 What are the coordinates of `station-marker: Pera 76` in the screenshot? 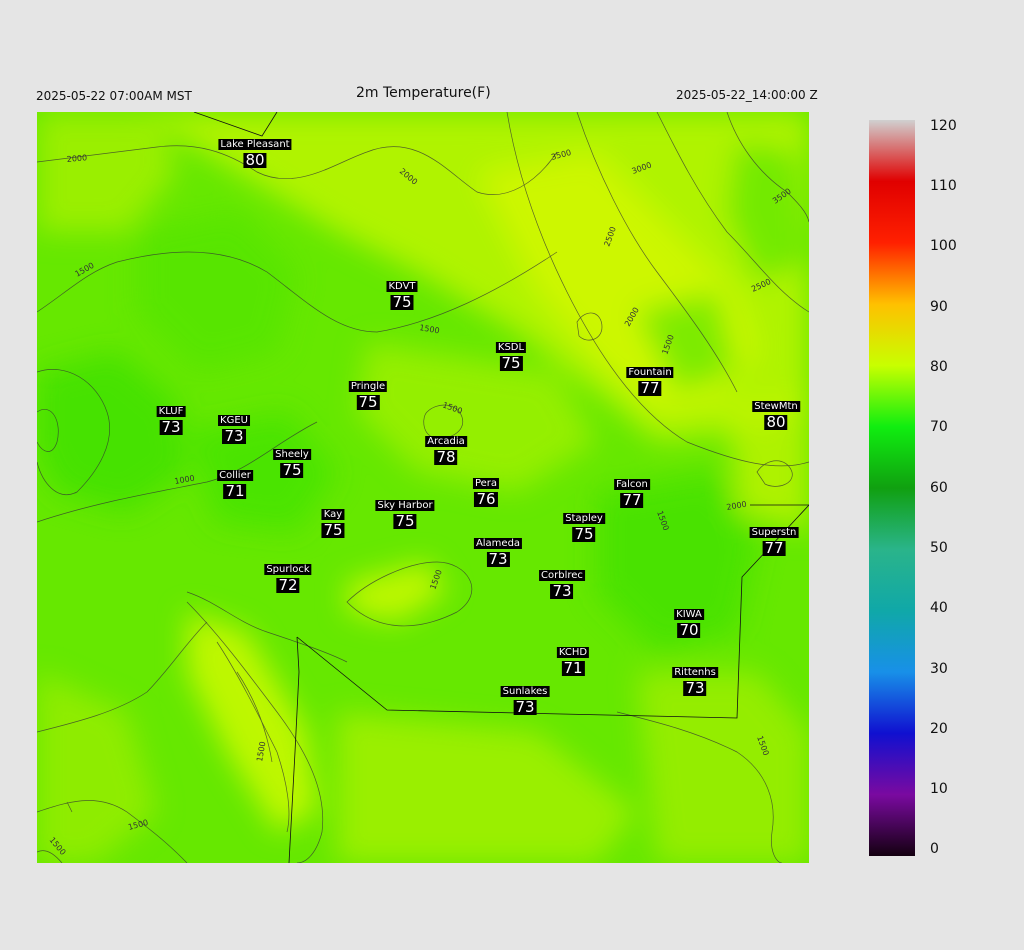 It's located at (486, 493).